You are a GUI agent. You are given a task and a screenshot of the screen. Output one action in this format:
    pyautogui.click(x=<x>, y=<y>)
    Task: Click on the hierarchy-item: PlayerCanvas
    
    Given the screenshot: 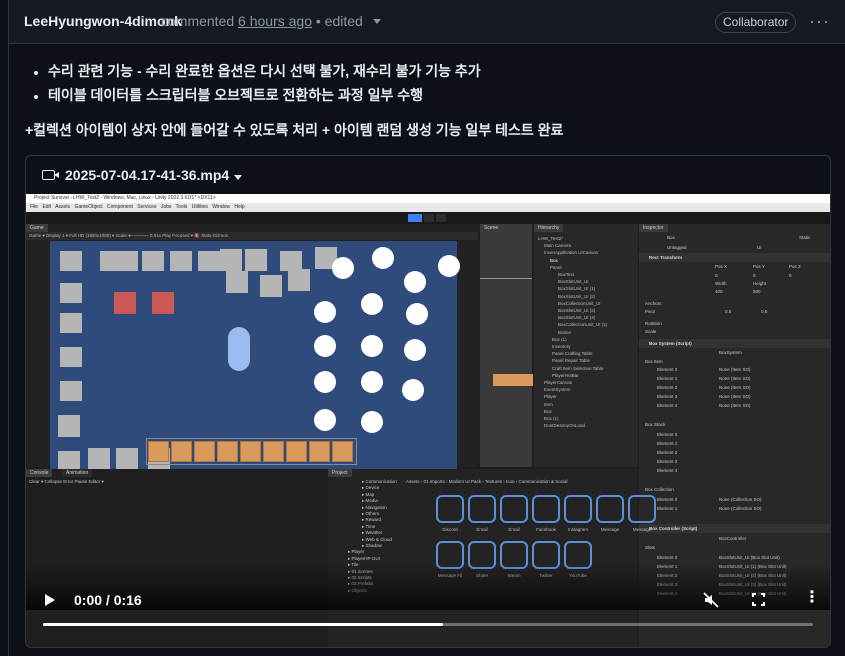 What is the action you would take?
    pyautogui.click(x=558, y=382)
    